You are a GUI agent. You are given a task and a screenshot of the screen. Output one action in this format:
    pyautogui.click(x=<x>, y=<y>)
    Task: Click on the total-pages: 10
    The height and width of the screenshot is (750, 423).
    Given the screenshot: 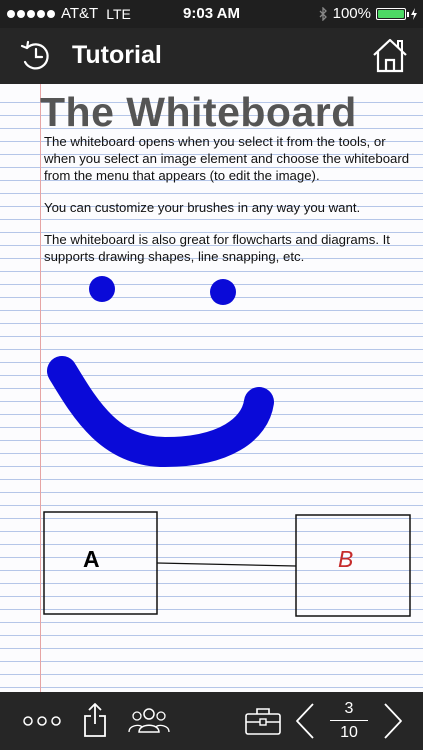 What is the action you would take?
    pyautogui.click(x=349, y=732)
    